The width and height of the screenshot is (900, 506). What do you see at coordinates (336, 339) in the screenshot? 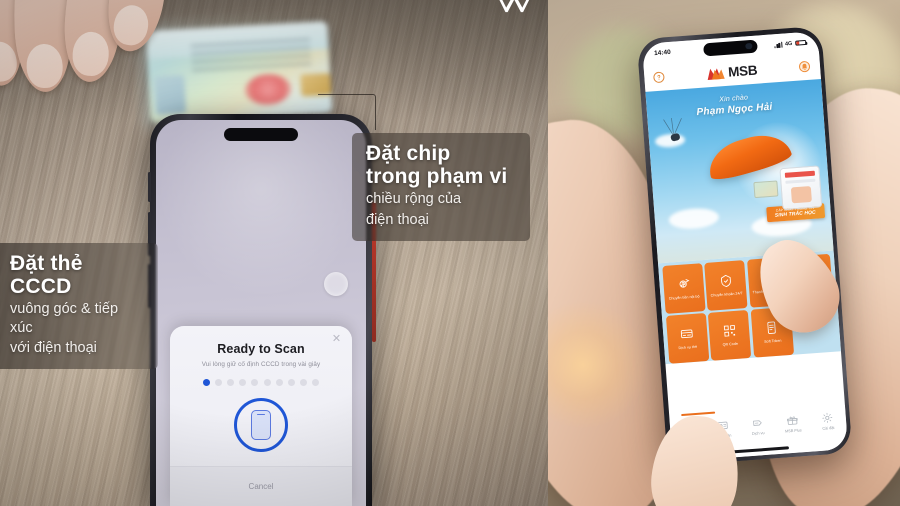
I see `close-icon: ✕` at bounding box center [336, 339].